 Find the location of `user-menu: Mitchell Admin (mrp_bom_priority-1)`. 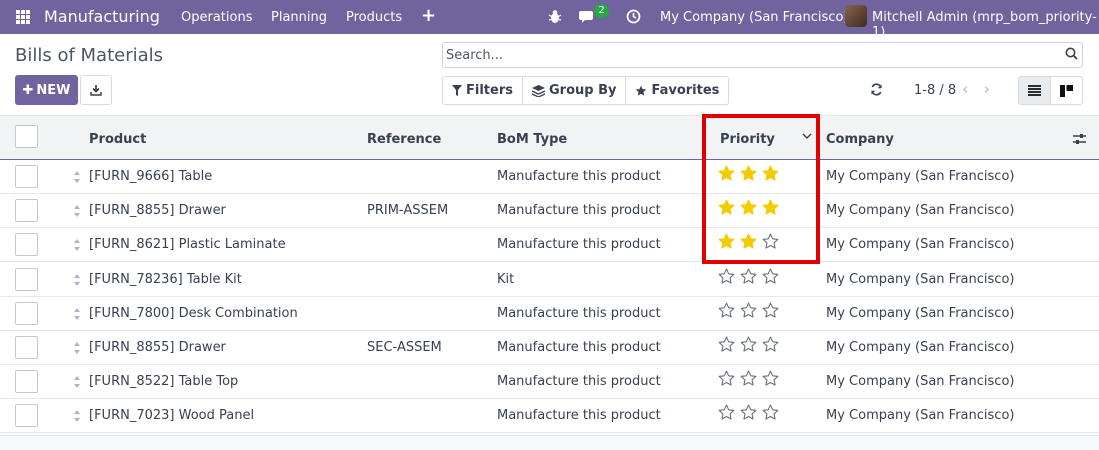

user-menu: Mitchell Admin (mrp_bom_priority-1) is located at coordinates (985, 25).